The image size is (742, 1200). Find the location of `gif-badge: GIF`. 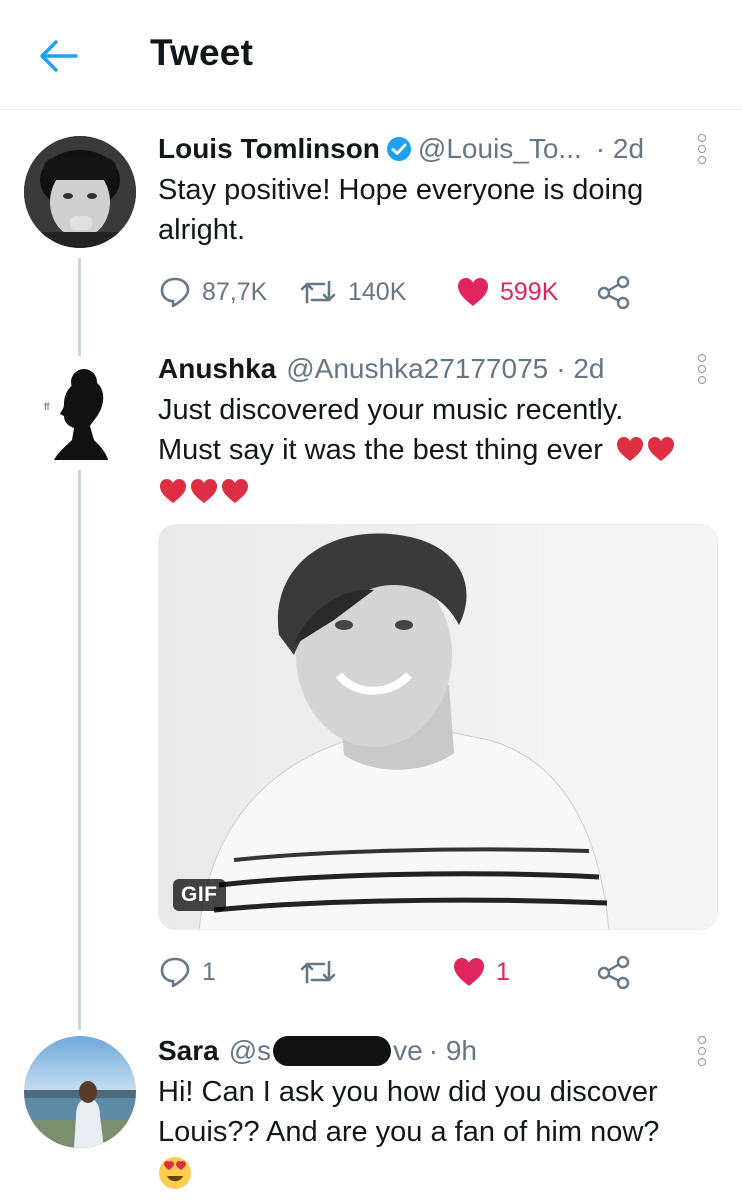

gif-badge: GIF is located at coordinates (199, 895).